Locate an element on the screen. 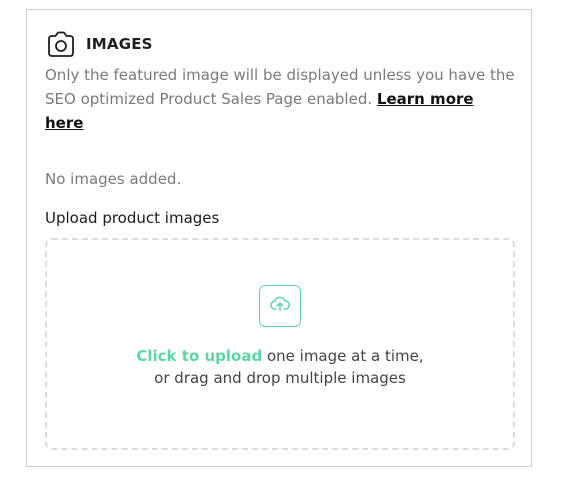  dropzone-line-1-rest: one image at a time, is located at coordinates (345, 356).